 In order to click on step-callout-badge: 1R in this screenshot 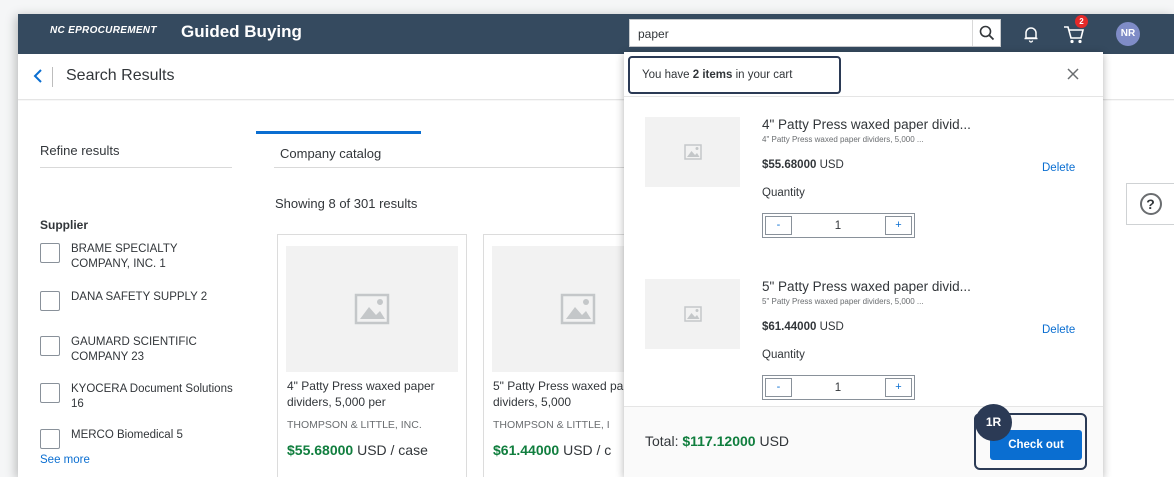, I will do `click(993, 422)`.